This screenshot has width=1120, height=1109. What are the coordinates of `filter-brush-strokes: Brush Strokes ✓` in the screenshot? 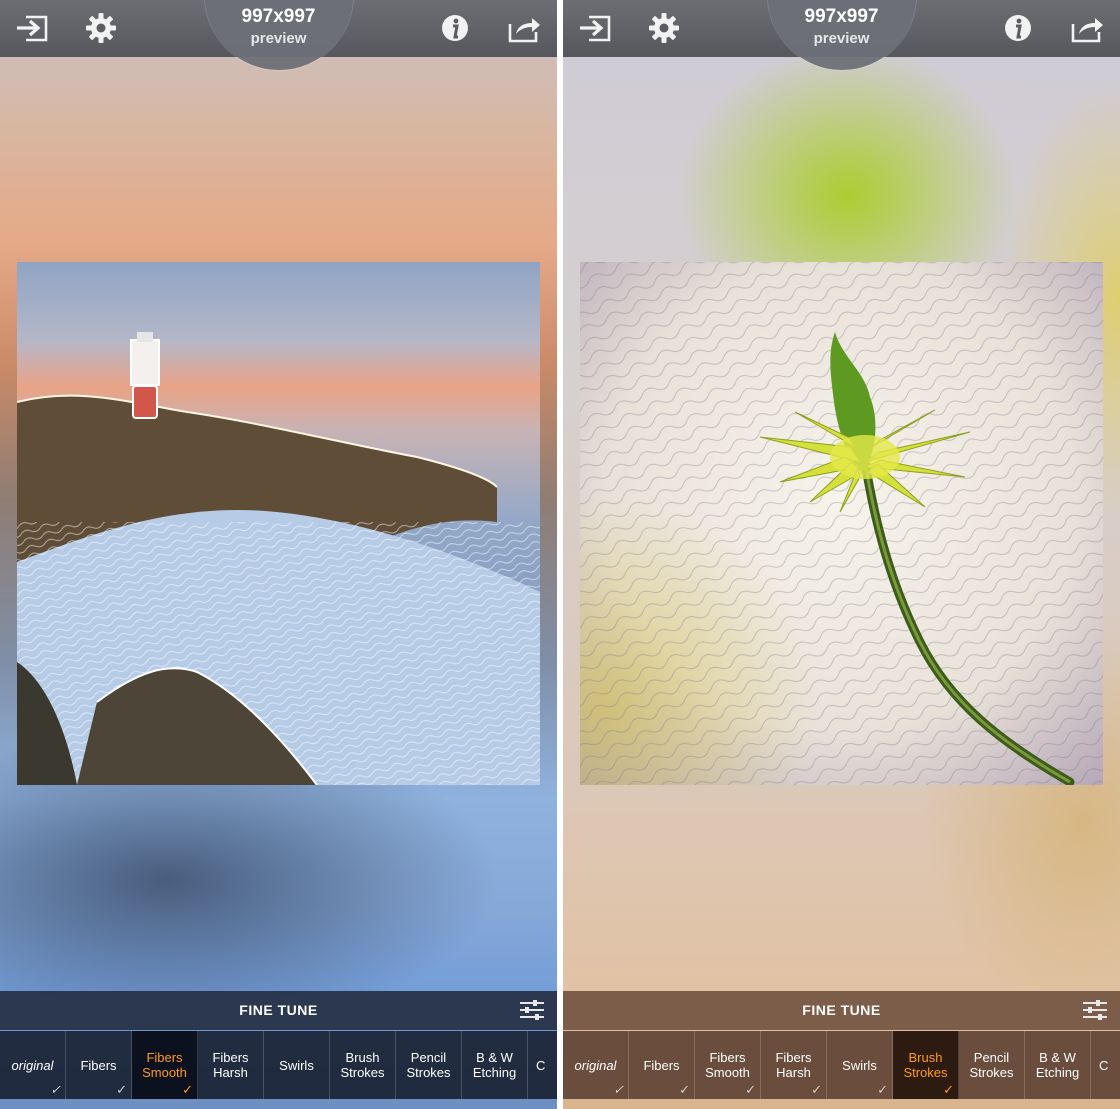 It's located at (926, 1065).